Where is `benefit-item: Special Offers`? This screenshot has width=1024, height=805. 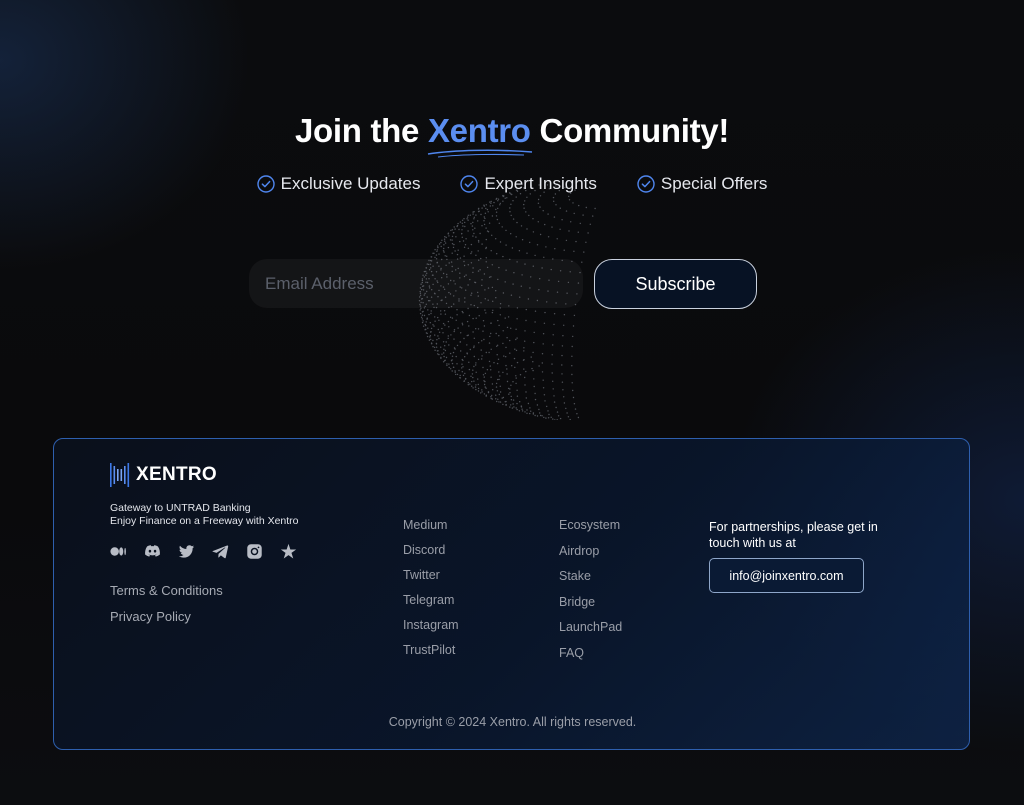
benefit-item: Special Offers is located at coordinates (702, 184).